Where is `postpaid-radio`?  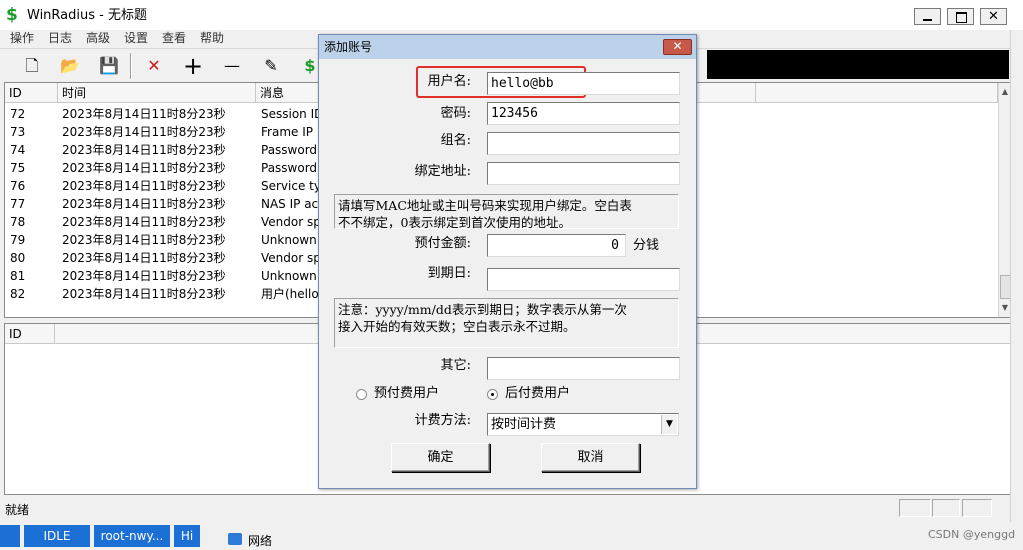 postpaid-radio is located at coordinates (492, 394).